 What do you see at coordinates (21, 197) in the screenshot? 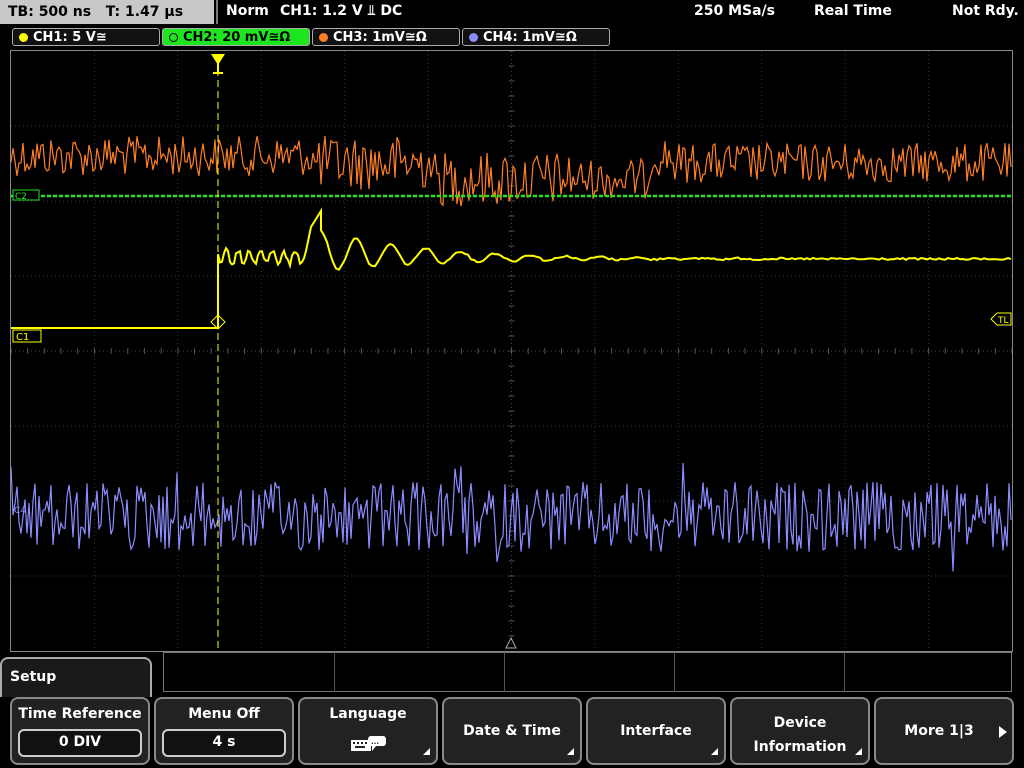
I see `ch2-marker-label: C2` at bounding box center [21, 197].